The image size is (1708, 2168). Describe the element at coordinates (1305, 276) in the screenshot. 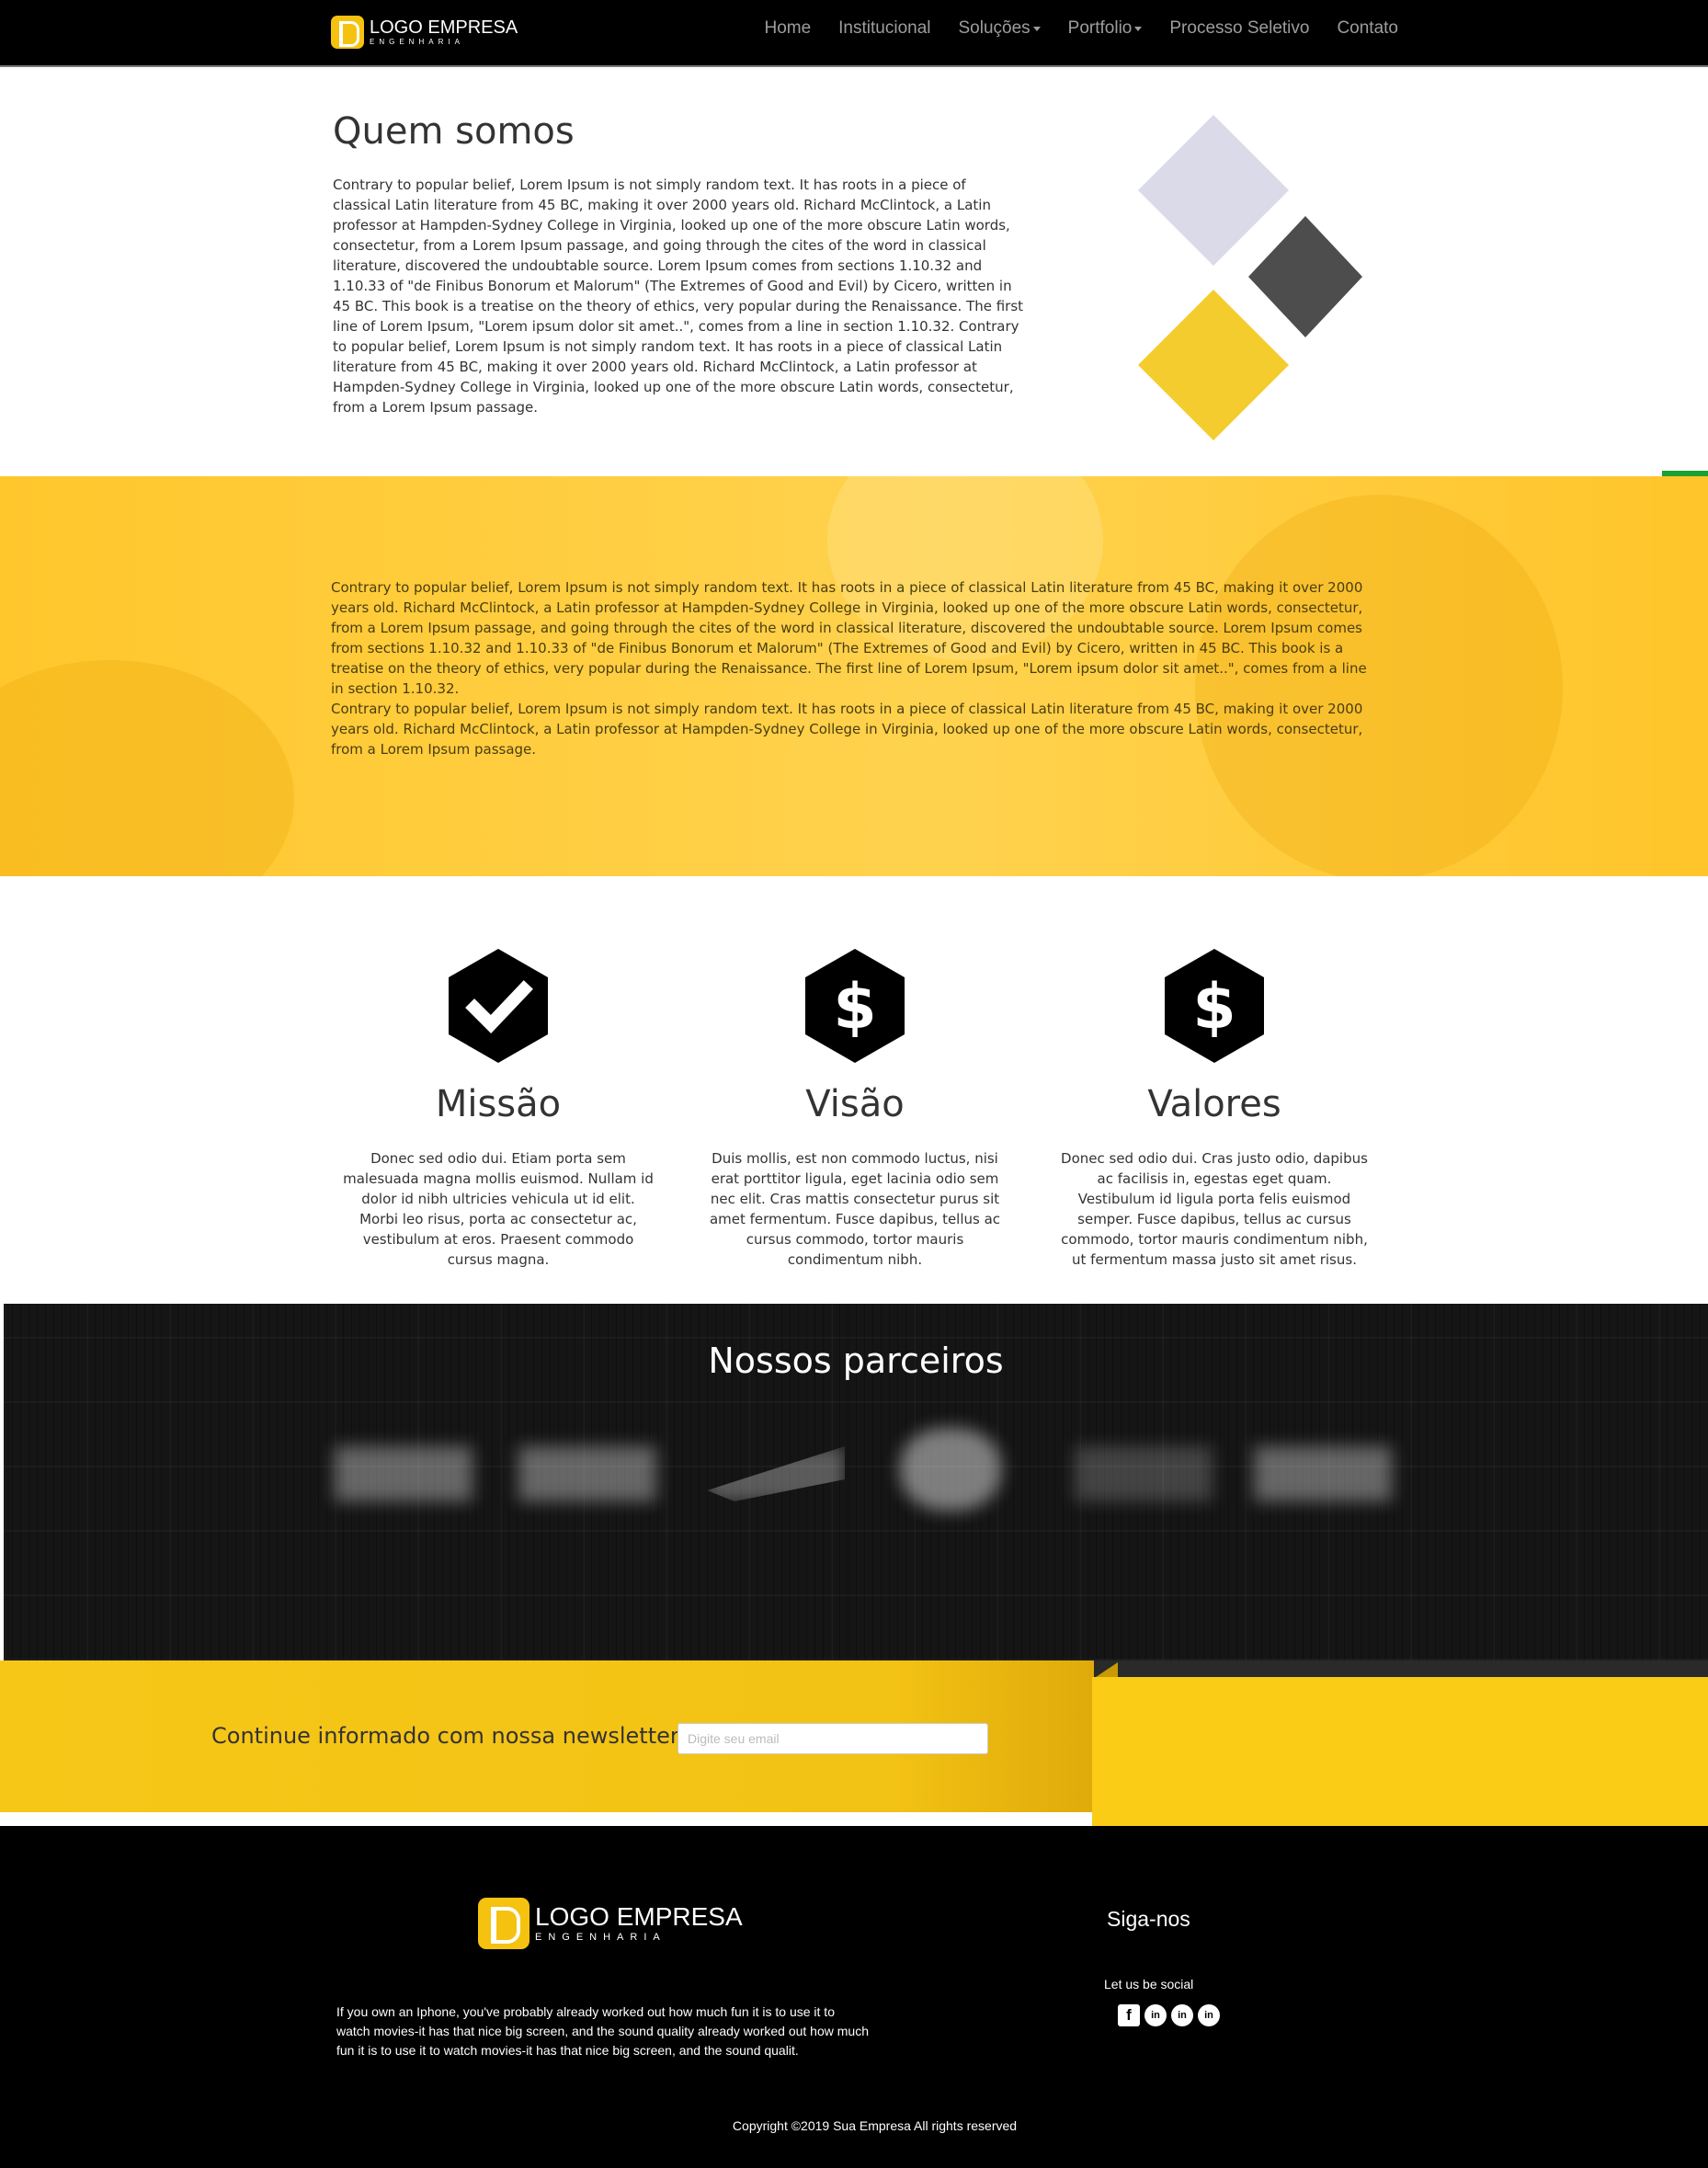

I see `diamond-dark` at that location.